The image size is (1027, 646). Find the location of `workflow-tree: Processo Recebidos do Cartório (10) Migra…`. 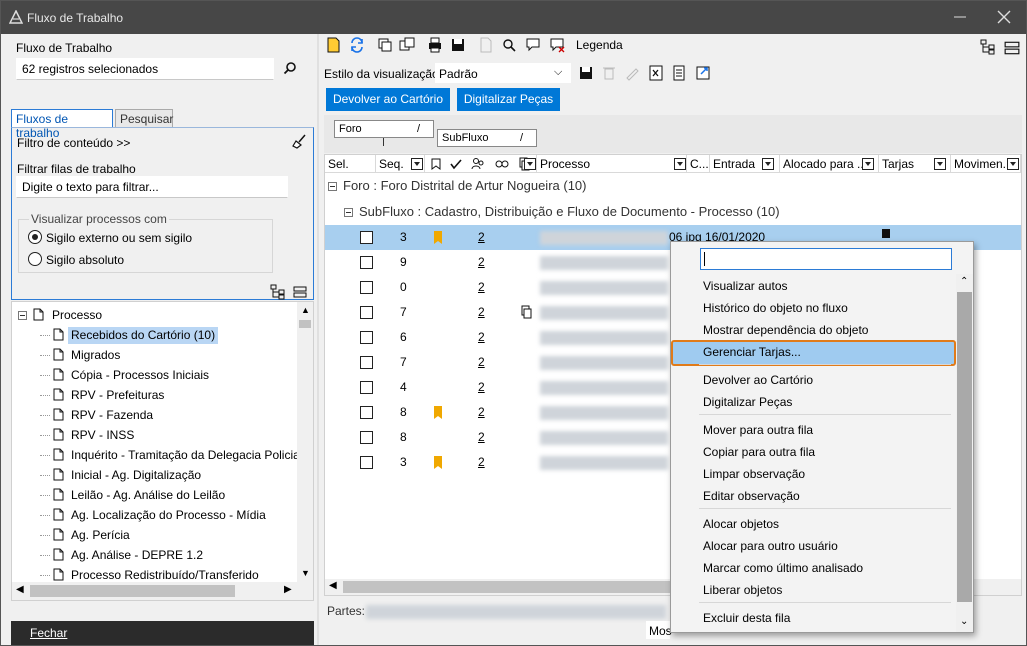

workflow-tree: Processo Recebidos do Cartório (10) Migra… is located at coordinates (162, 451).